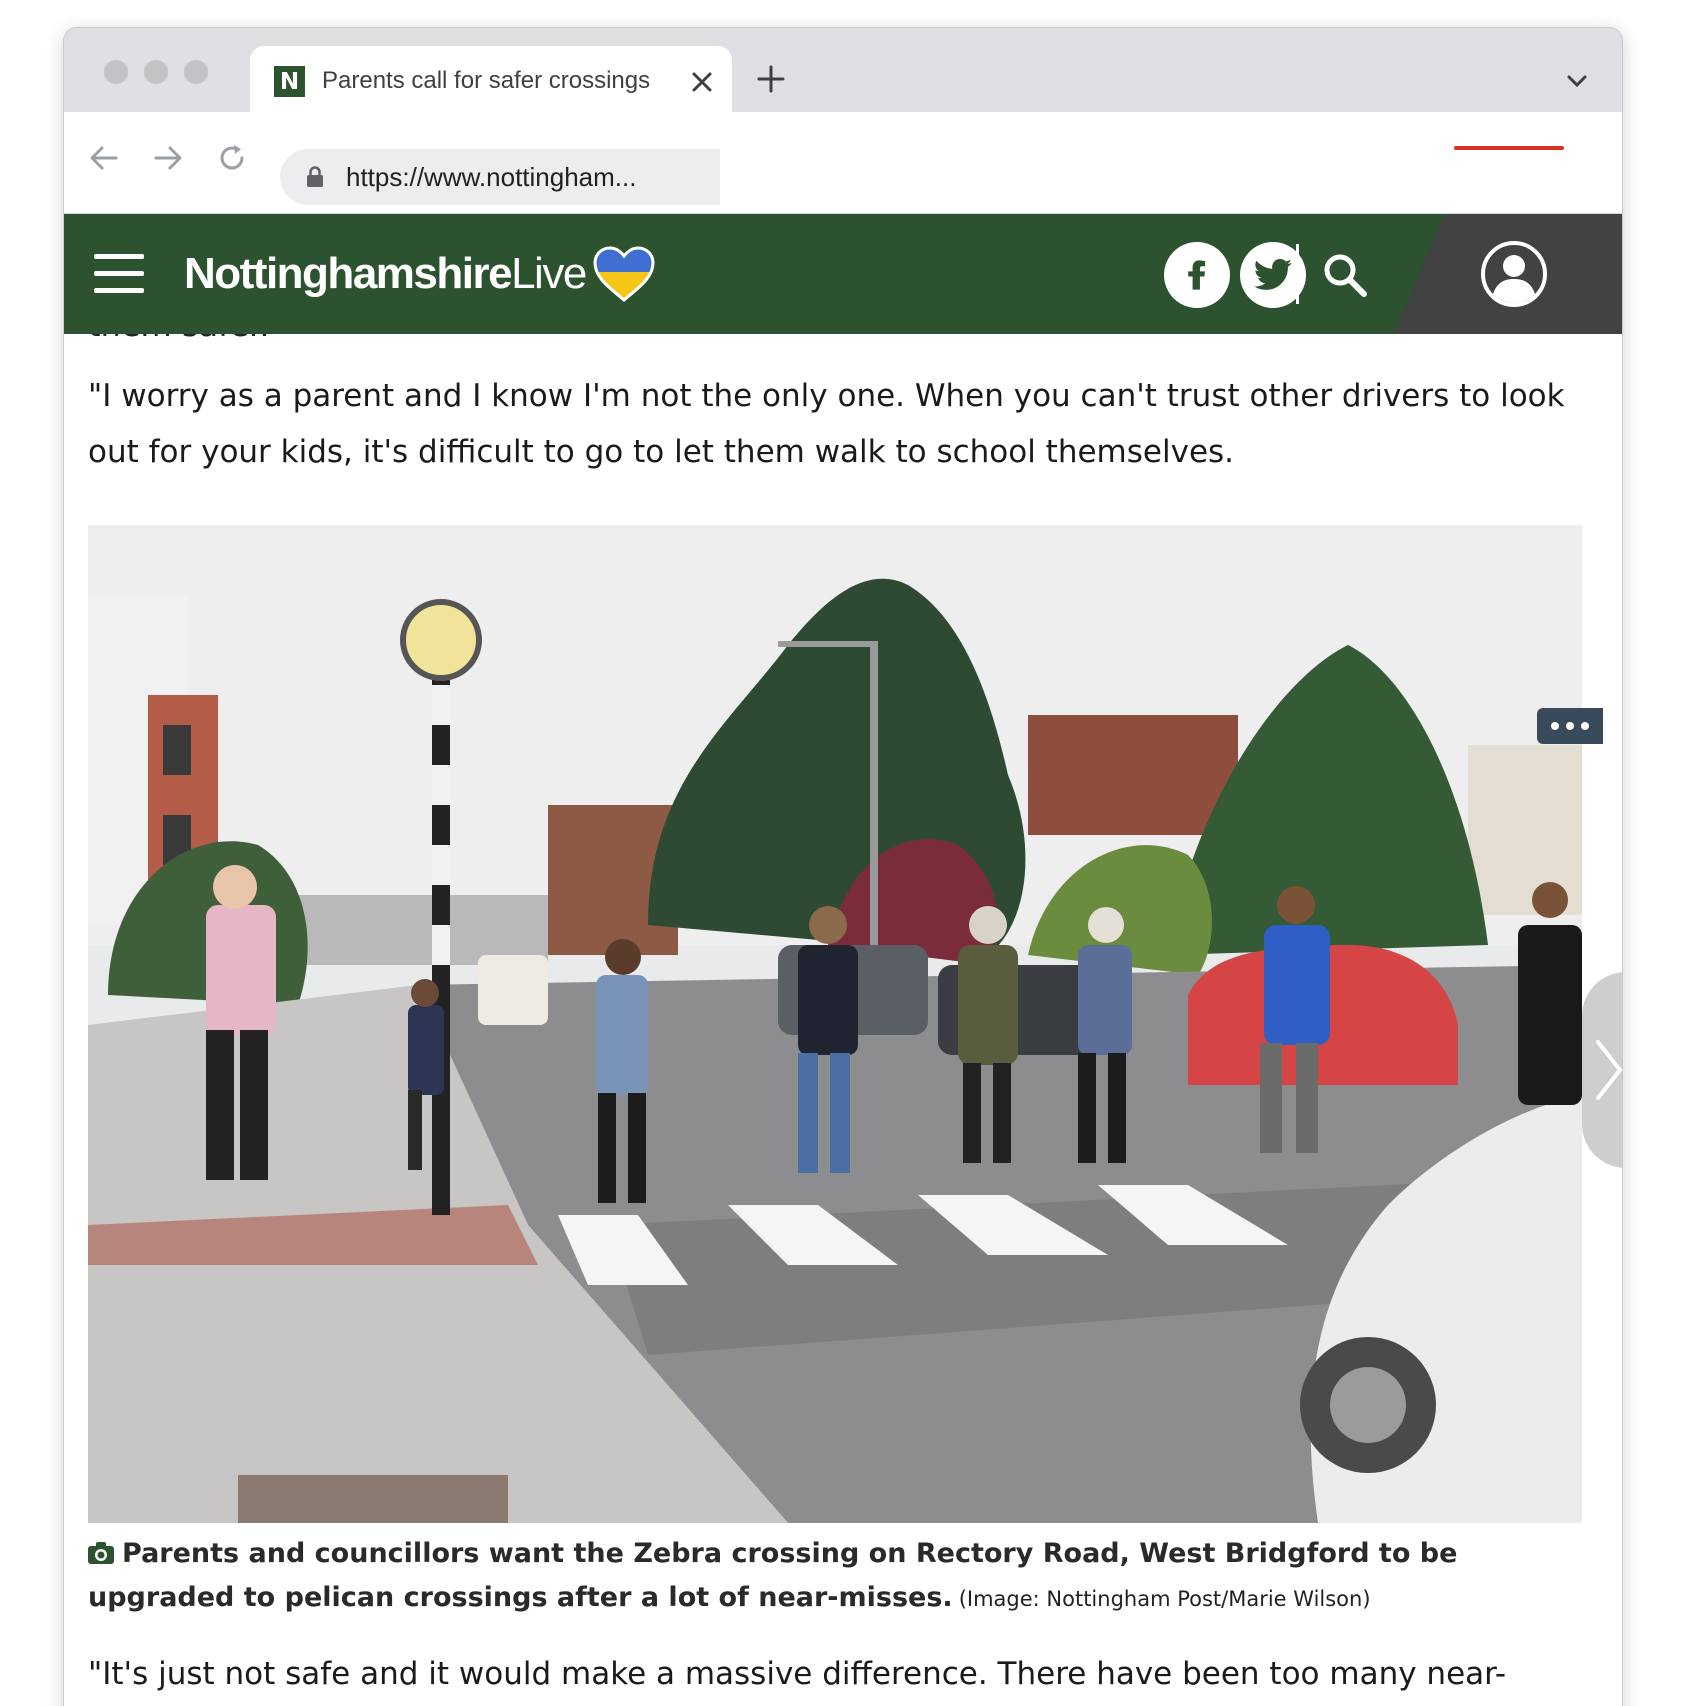  What do you see at coordinates (1345, 275) in the screenshot?
I see `search-icon` at bounding box center [1345, 275].